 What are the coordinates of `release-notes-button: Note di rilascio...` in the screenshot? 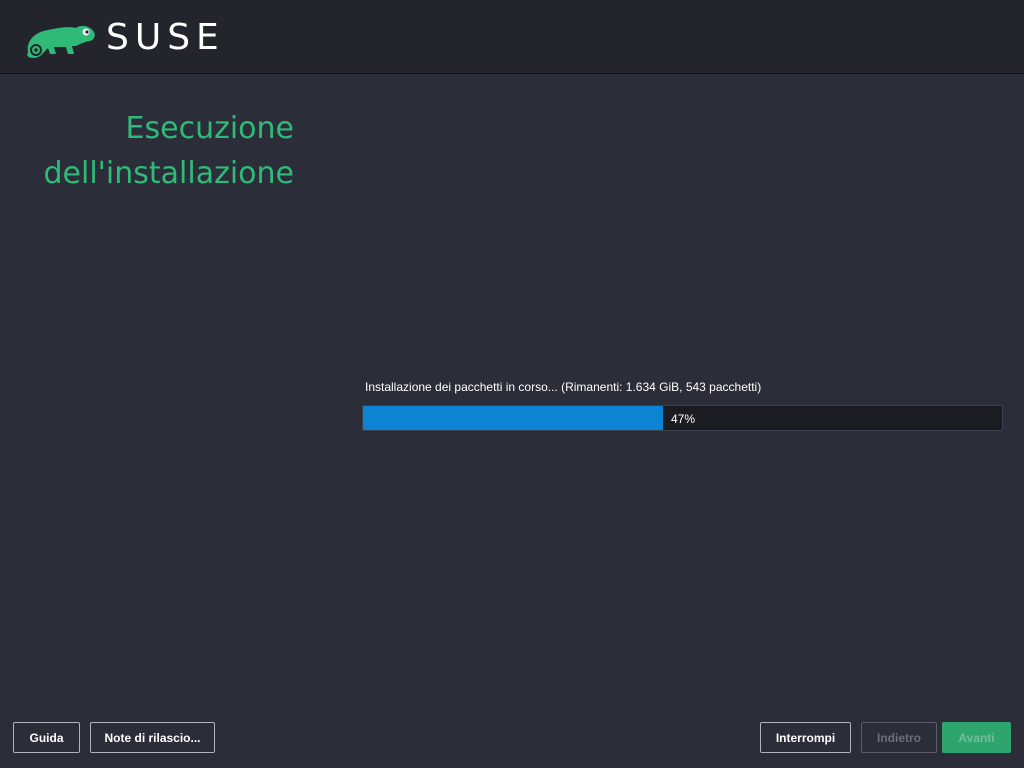 It's located at (152, 737).